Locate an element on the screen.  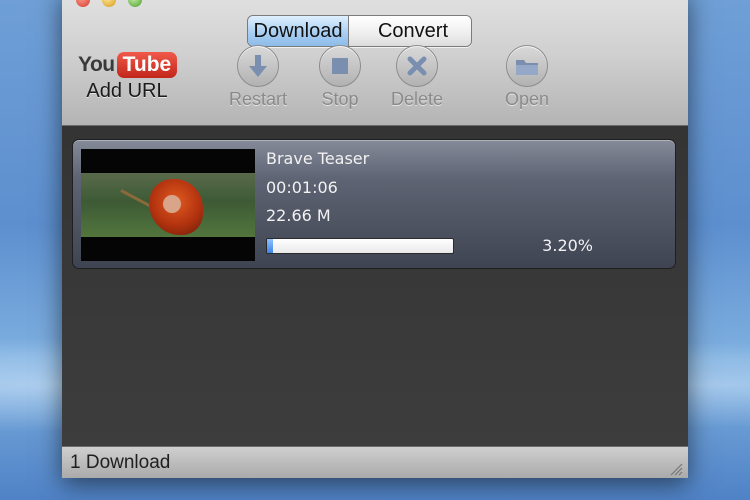
mode-segmented-control: Download Convert is located at coordinates (359, 31).